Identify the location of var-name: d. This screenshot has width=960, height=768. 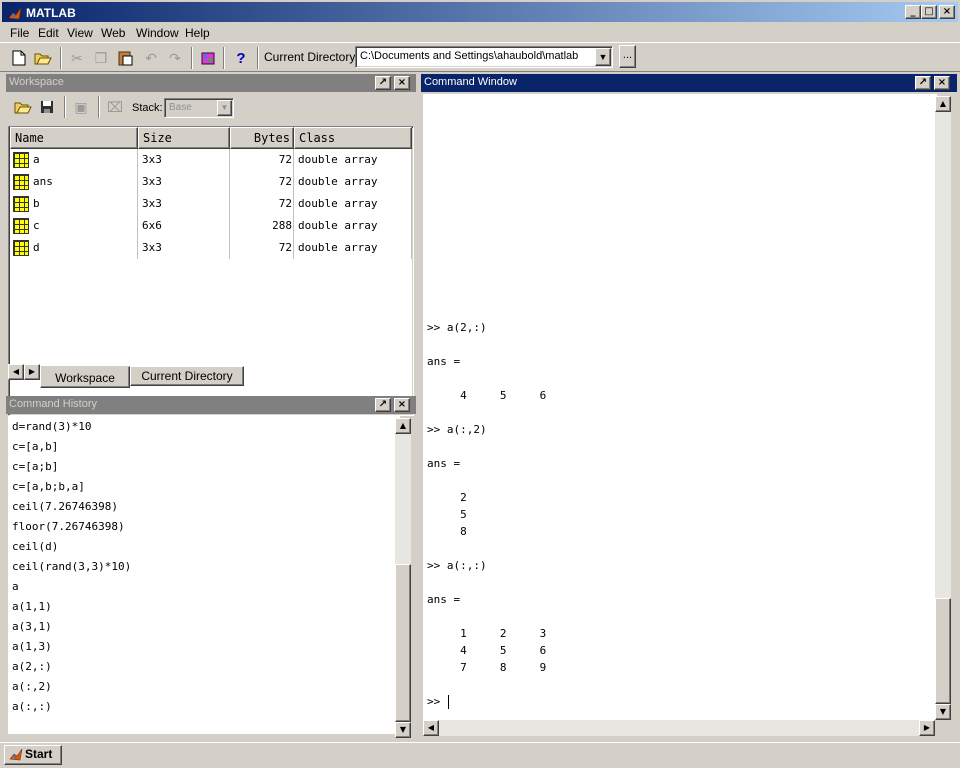
(36, 247).